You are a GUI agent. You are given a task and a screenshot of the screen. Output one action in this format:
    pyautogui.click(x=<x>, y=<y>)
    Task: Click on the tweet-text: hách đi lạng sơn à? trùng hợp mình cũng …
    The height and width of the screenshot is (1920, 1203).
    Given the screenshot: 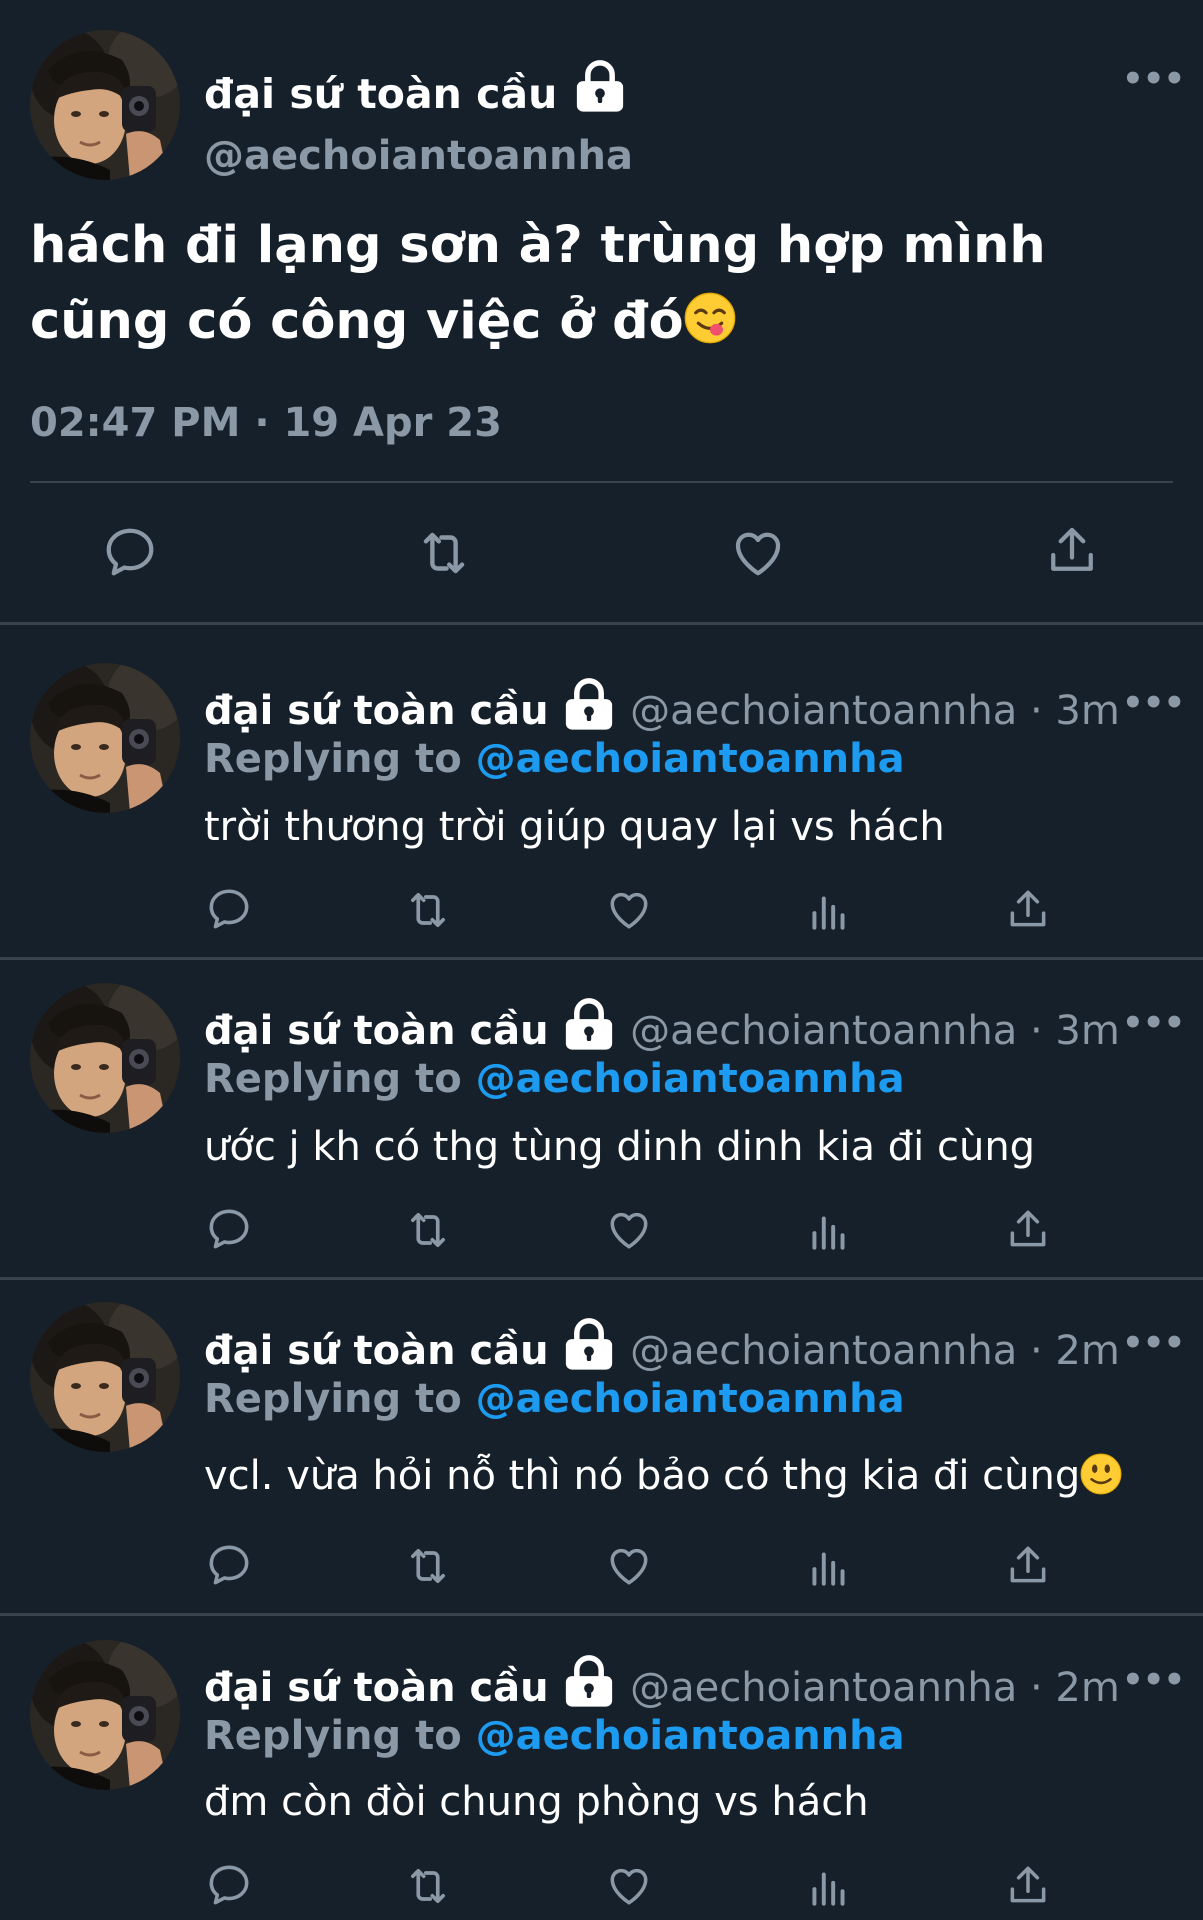 What is the action you would take?
    pyautogui.click(x=605, y=284)
    